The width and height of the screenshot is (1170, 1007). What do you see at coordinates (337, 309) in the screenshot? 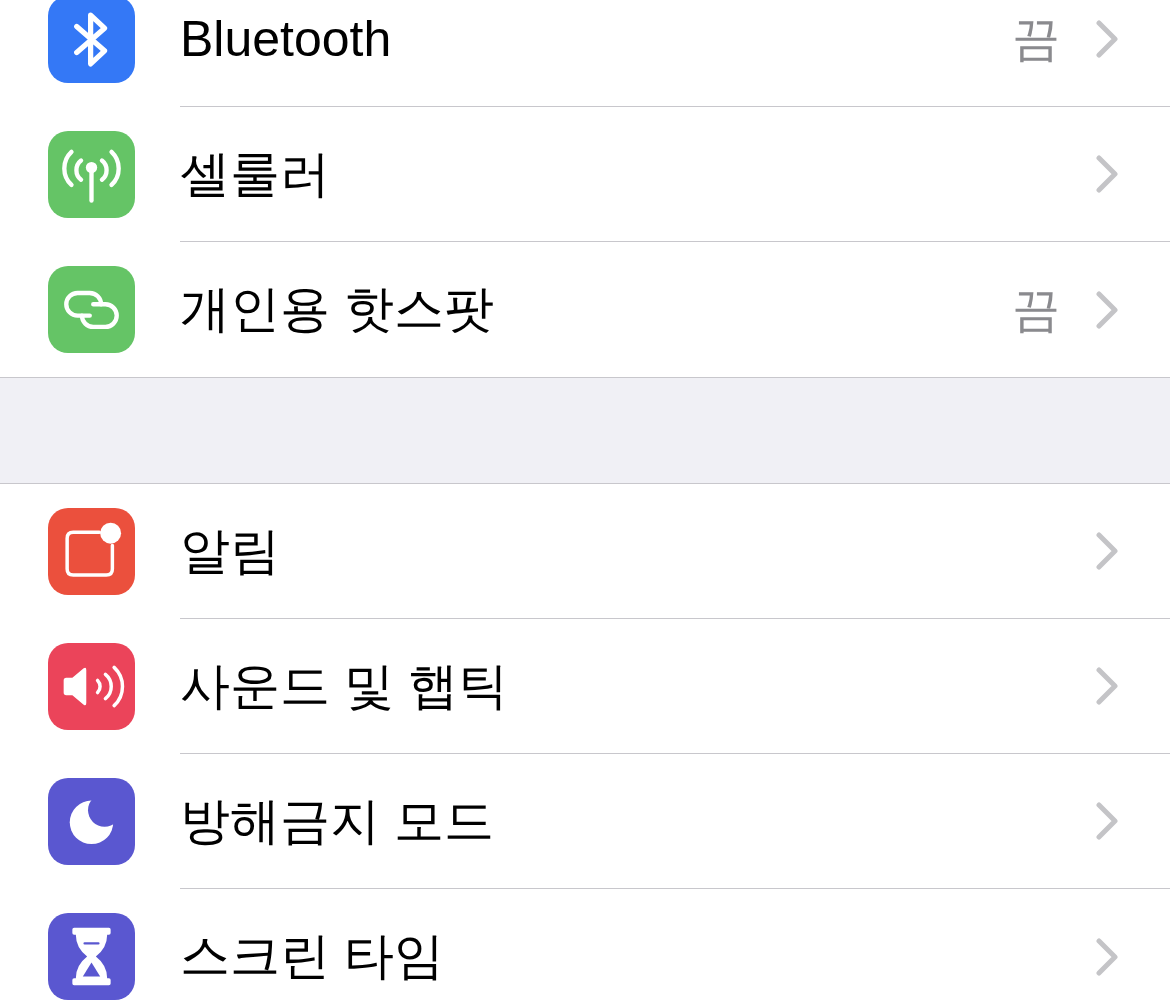
I see `settings-item-label: 개인용 핫스팟` at bounding box center [337, 309].